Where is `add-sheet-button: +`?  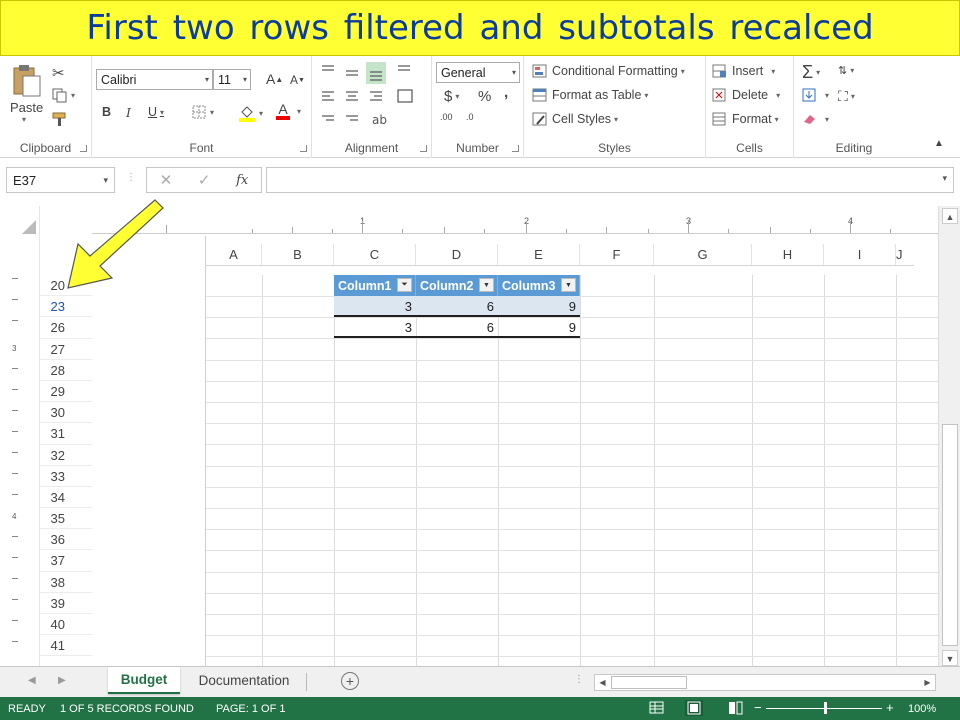 add-sheet-button: + is located at coordinates (350, 681).